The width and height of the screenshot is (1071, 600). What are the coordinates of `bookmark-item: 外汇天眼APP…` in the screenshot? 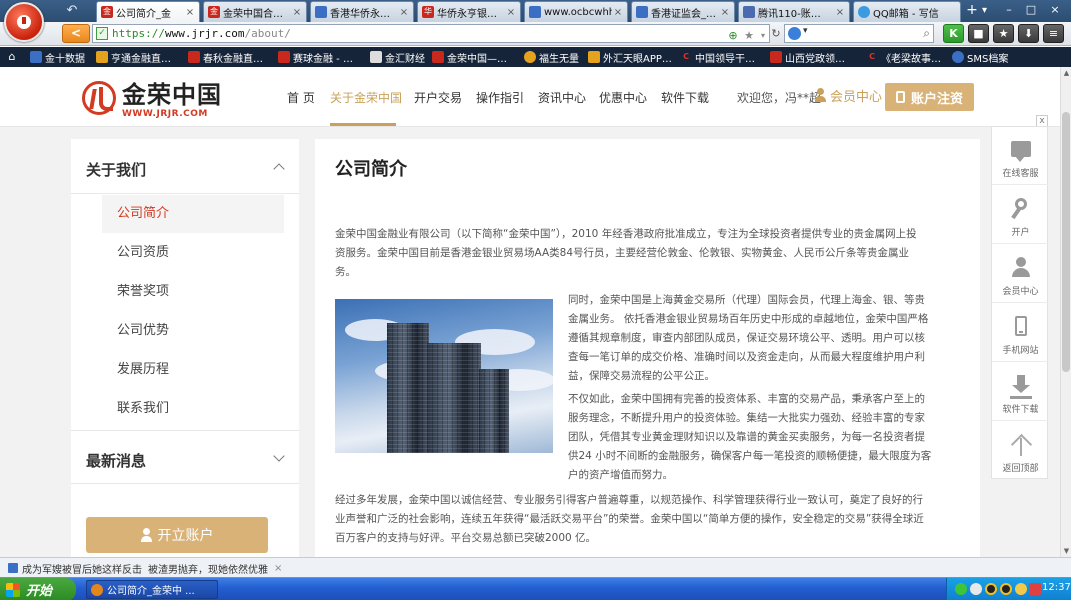 It's located at (630, 57).